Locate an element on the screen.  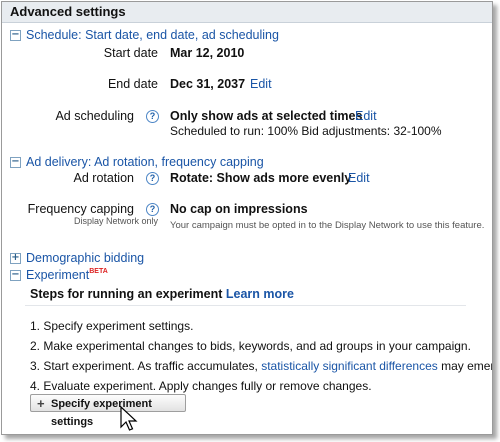
ad-scheduling-help-icon: ? is located at coordinates (152, 116).